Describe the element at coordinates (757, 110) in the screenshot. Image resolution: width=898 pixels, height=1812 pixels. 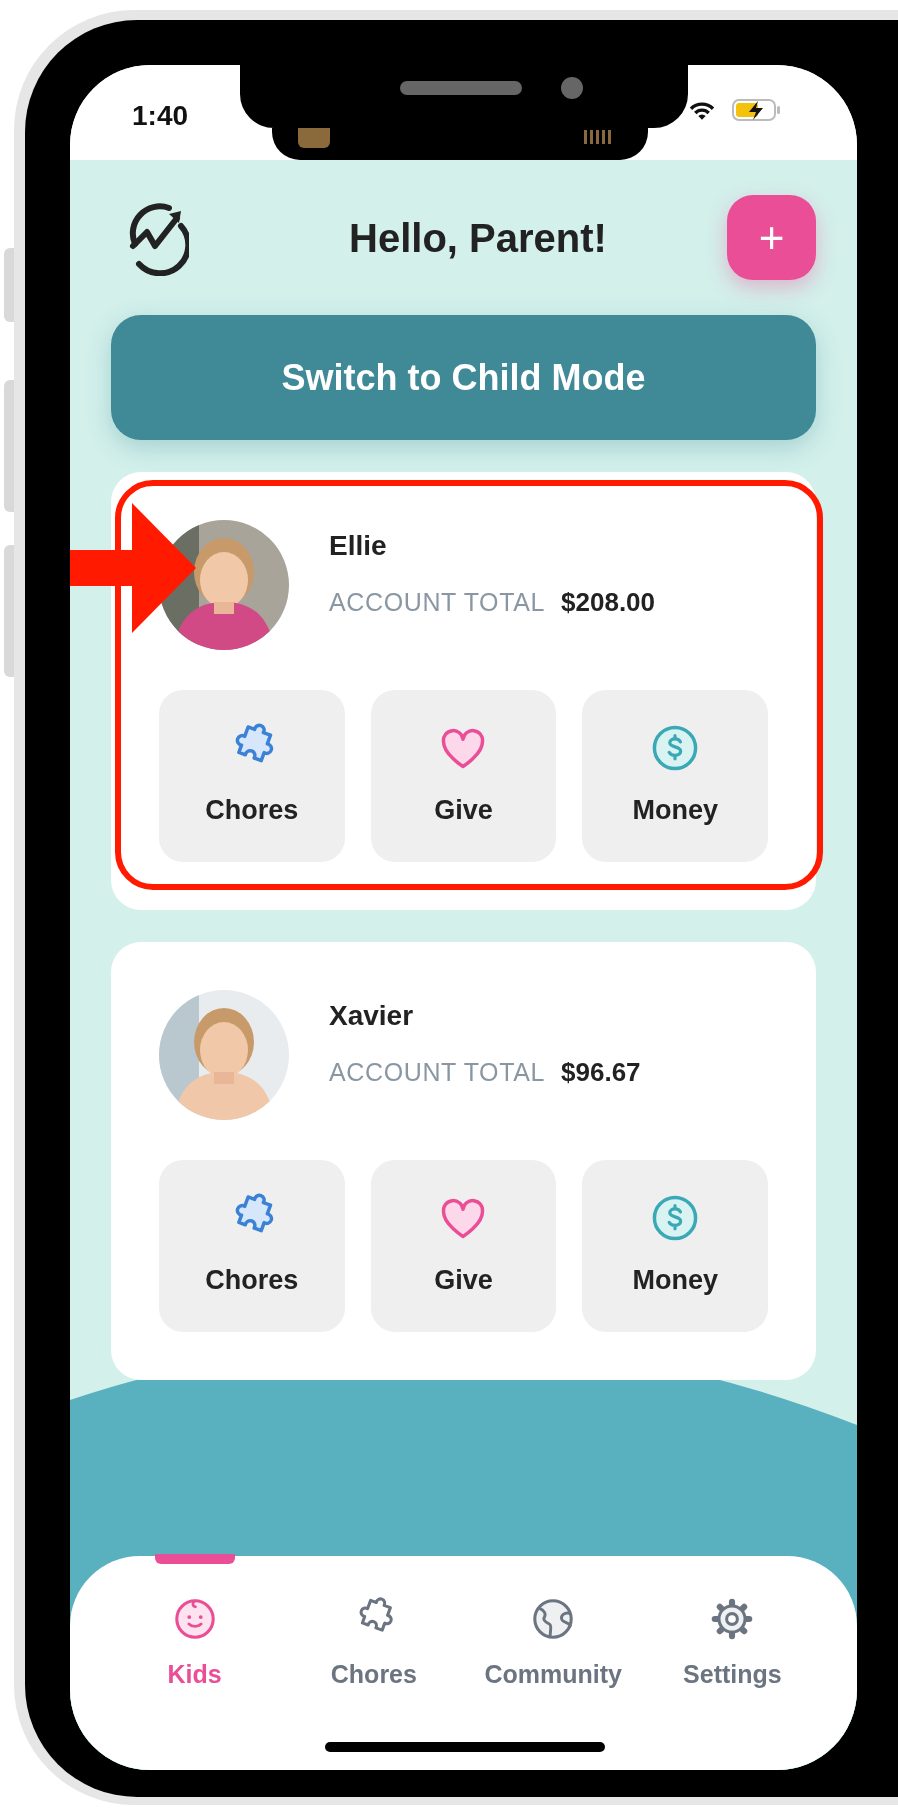
I see `battery-charging-icon` at that location.